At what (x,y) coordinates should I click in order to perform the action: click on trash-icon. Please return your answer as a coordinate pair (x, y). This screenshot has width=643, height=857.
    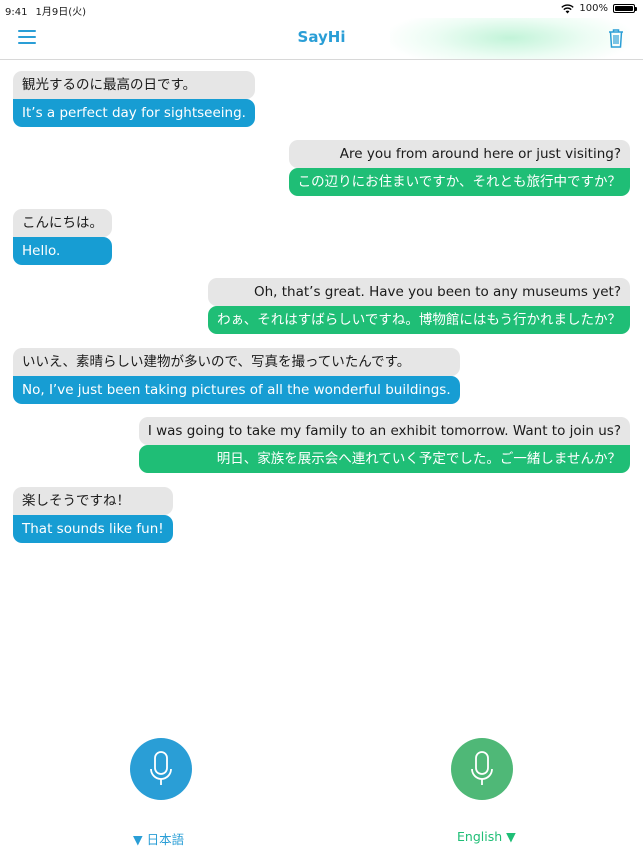
    Looking at the image, I should click on (616, 38).